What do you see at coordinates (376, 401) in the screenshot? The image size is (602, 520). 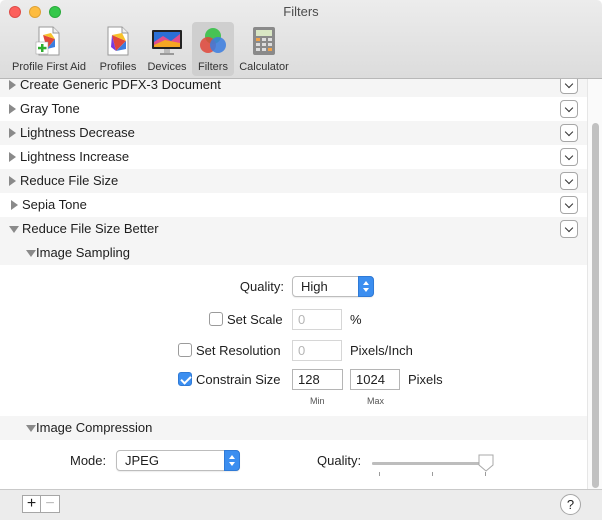 I see `max-caption: Max` at bounding box center [376, 401].